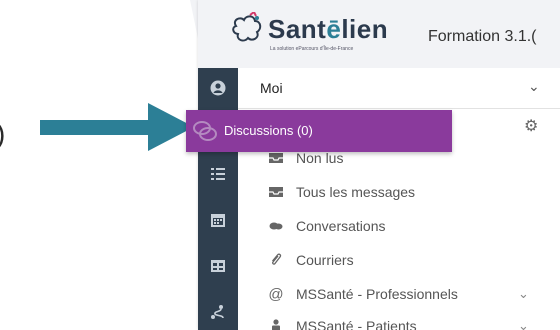 The image size is (560, 330). What do you see at coordinates (247, 27) in the screenshot?
I see `logo-mark-icon` at bounding box center [247, 27].